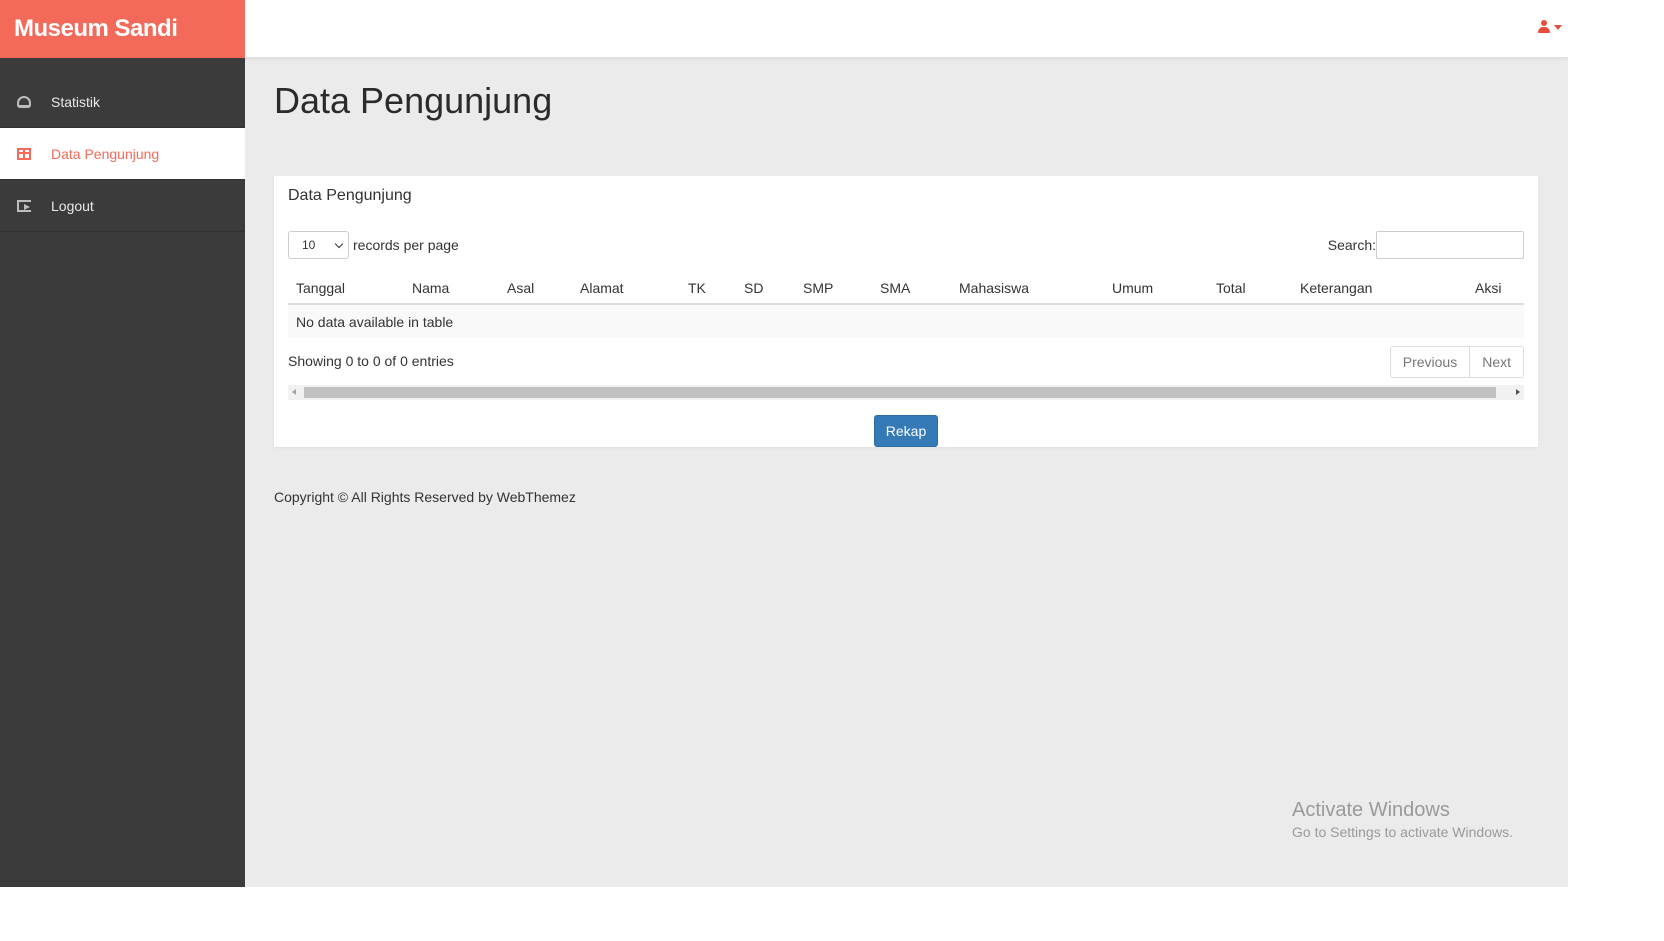  I want to click on panel-heading: Data Pengunjung, so click(350, 195).